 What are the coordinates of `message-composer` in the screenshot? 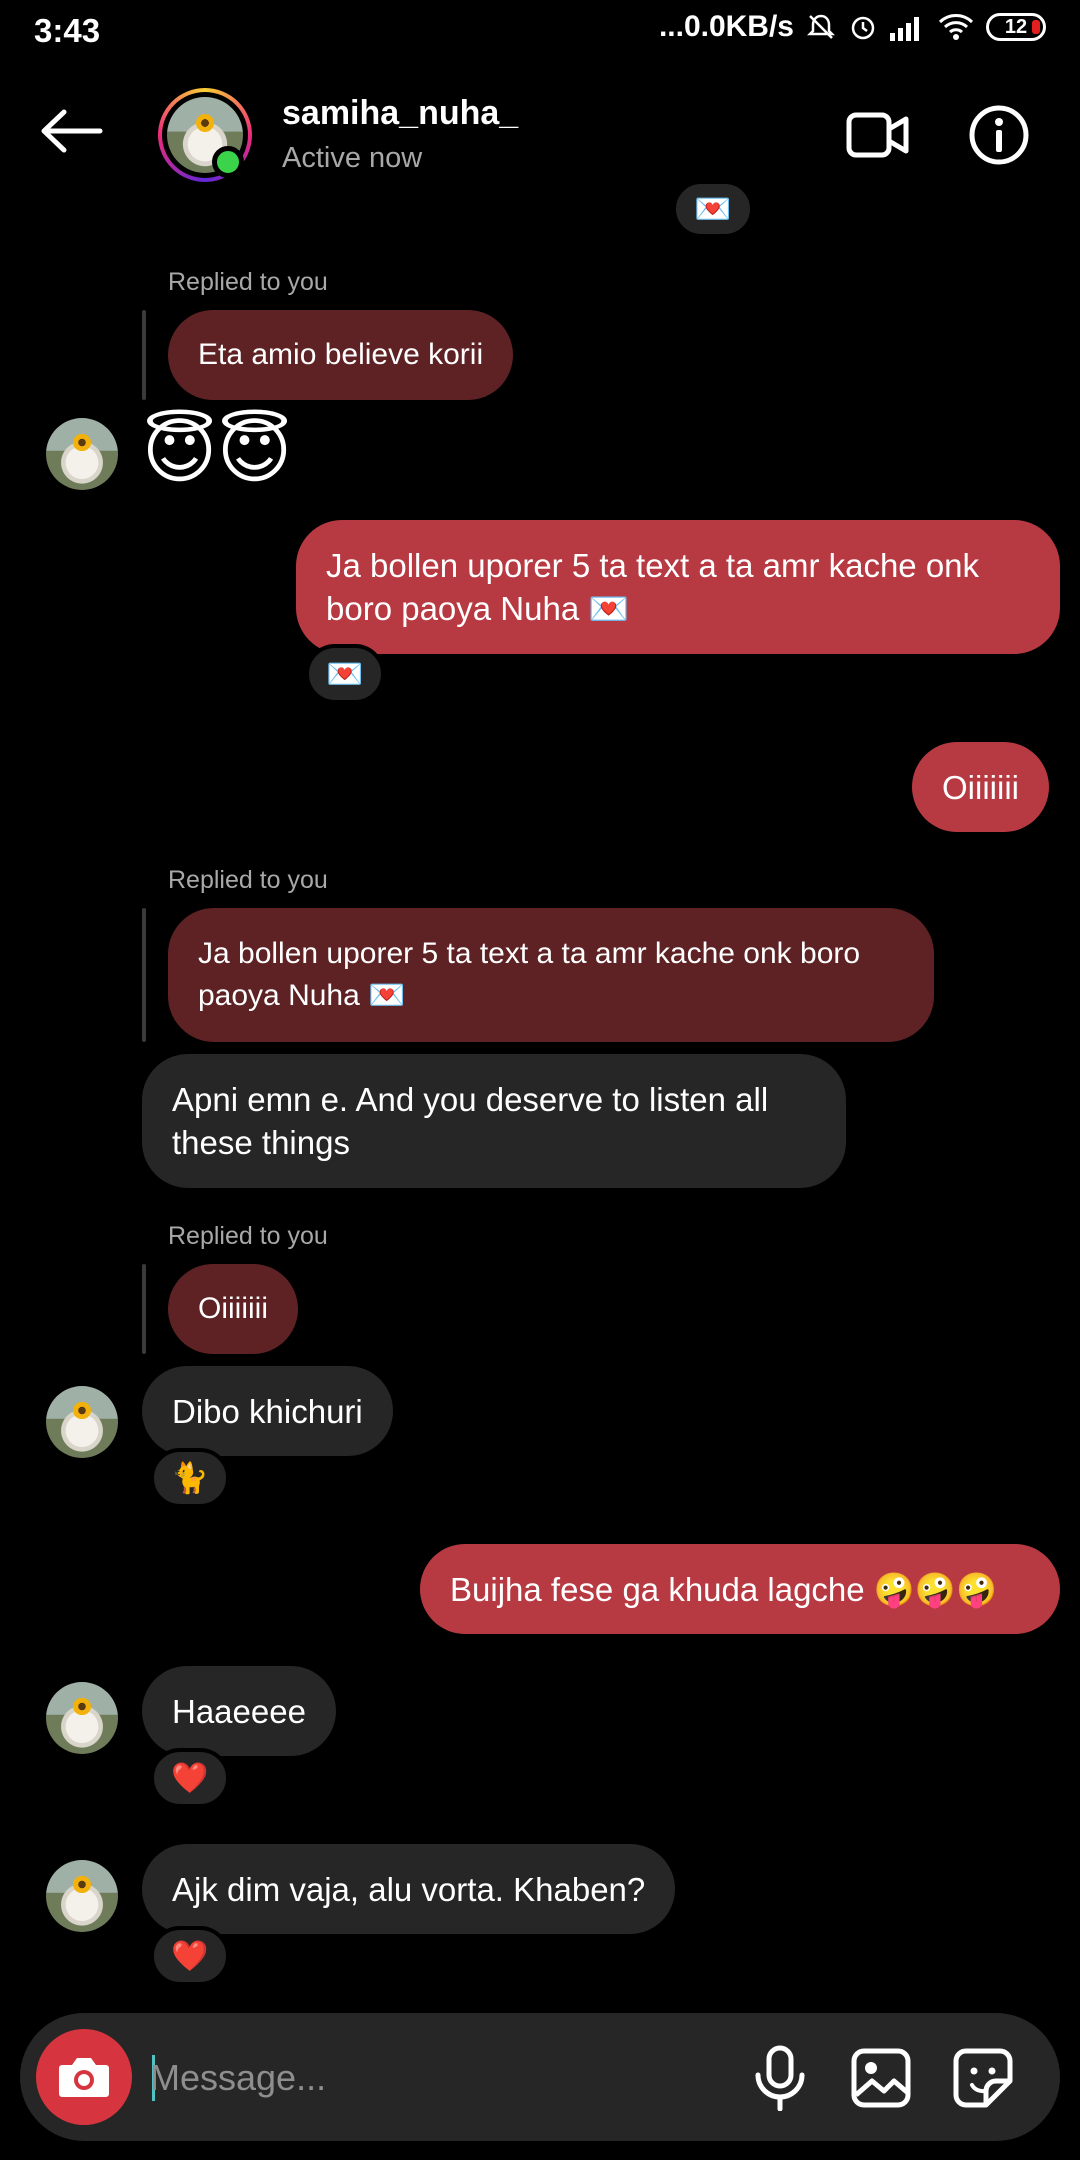 It's located at (540, 2077).